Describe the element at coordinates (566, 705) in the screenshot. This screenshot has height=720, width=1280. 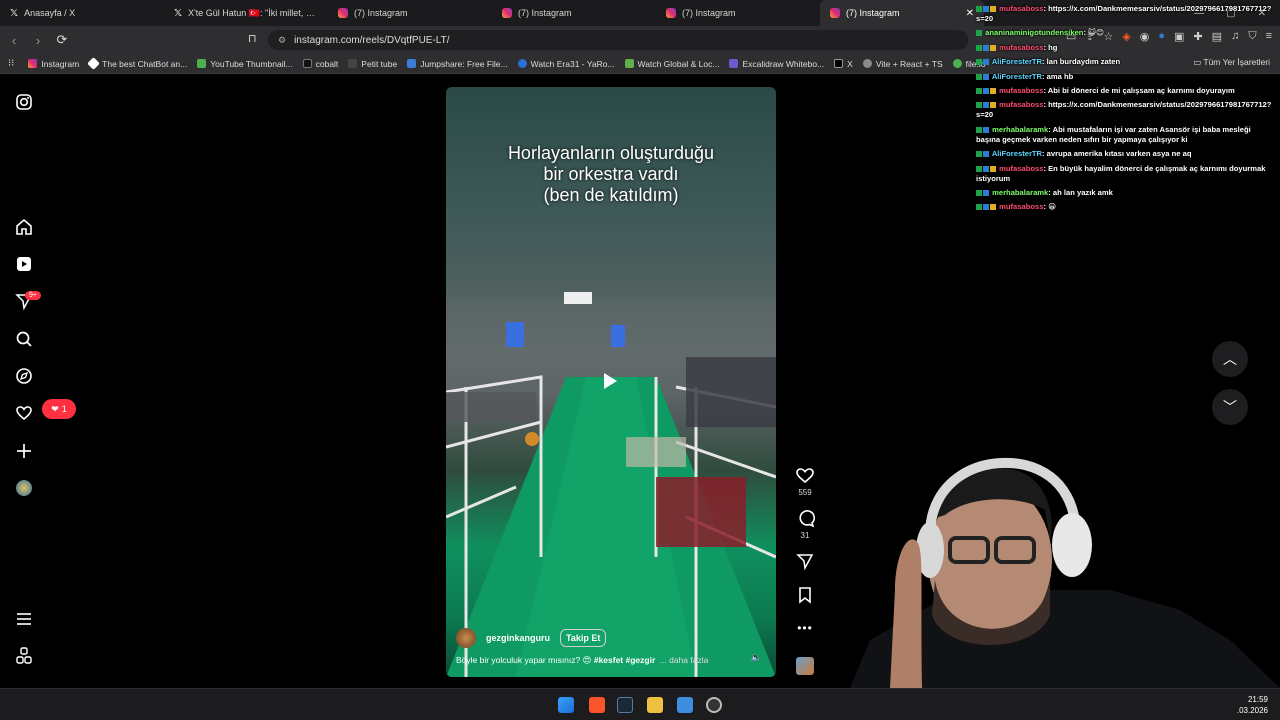
I see `windows-start-icon` at that location.